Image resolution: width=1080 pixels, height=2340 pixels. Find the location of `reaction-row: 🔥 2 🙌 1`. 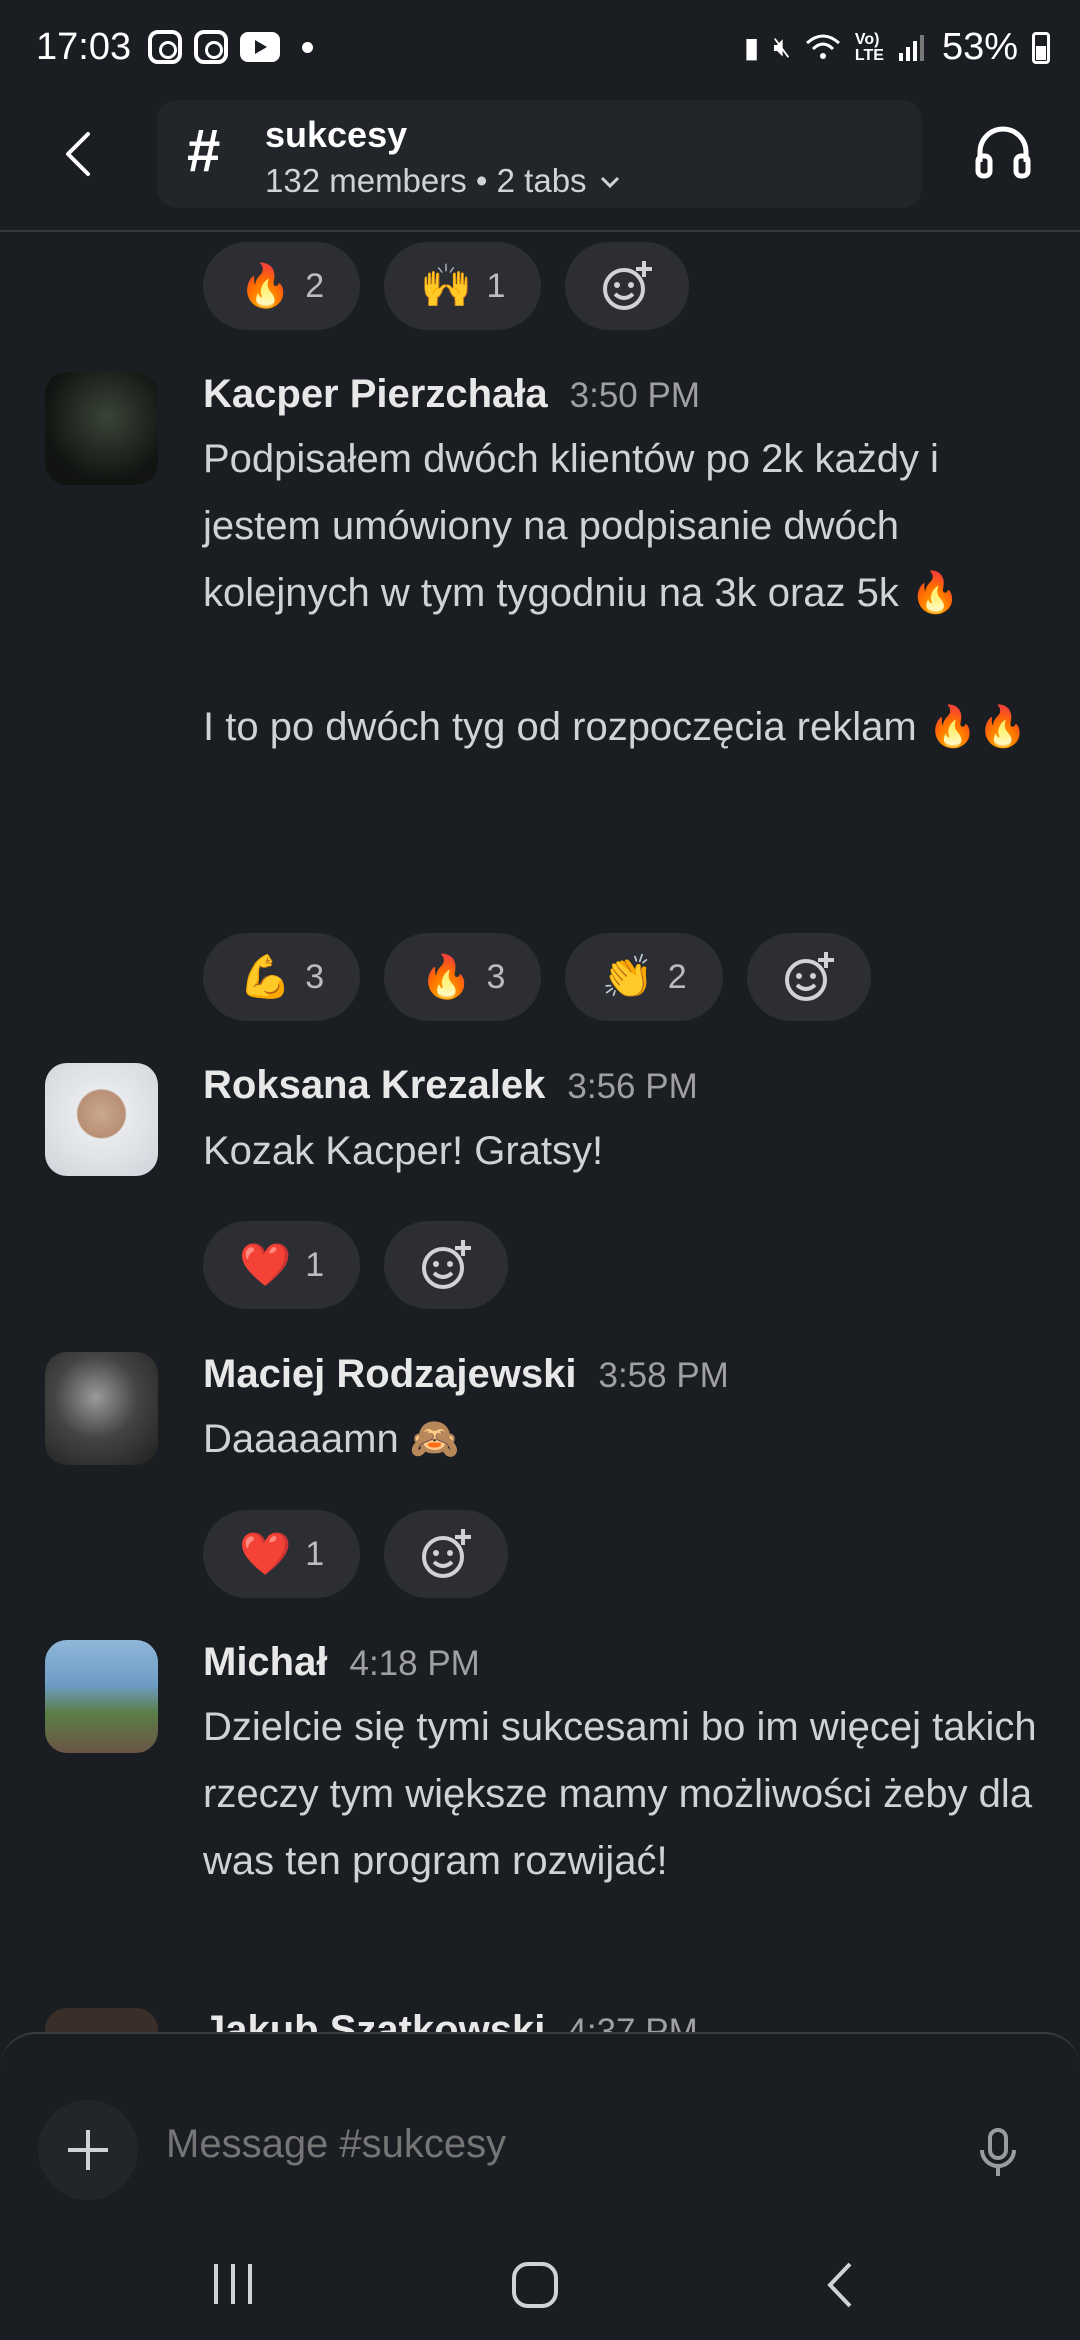

reaction-row: 🔥 2 🙌 1 is located at coordinates (446, 286).